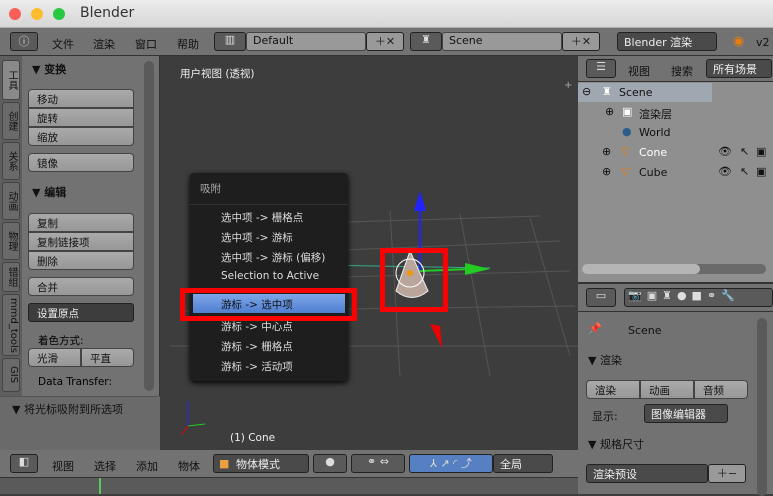 The image size is (773, 496). Describe the element at coordinates (37, 14) in the screenshot. I see `minimize-window-button` at that location.